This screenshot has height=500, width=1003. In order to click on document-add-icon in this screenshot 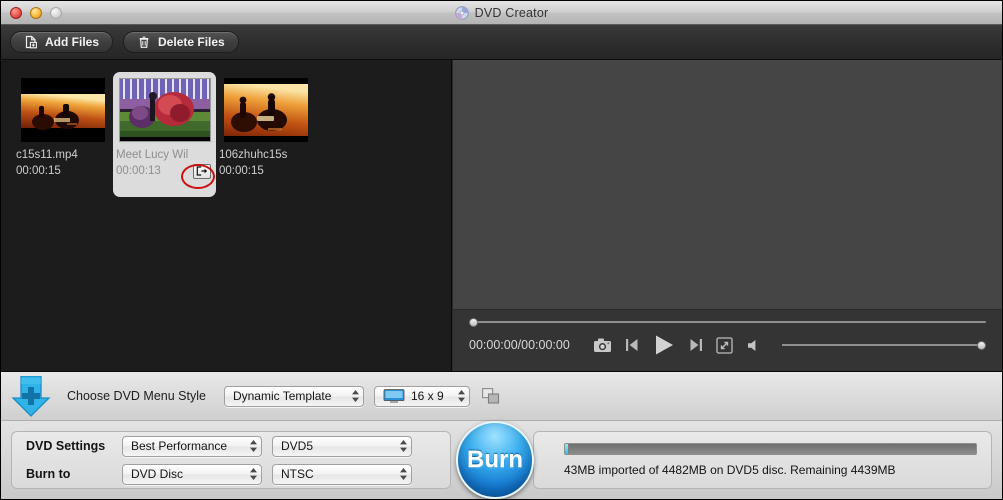, I will do `click(31, 42)`.